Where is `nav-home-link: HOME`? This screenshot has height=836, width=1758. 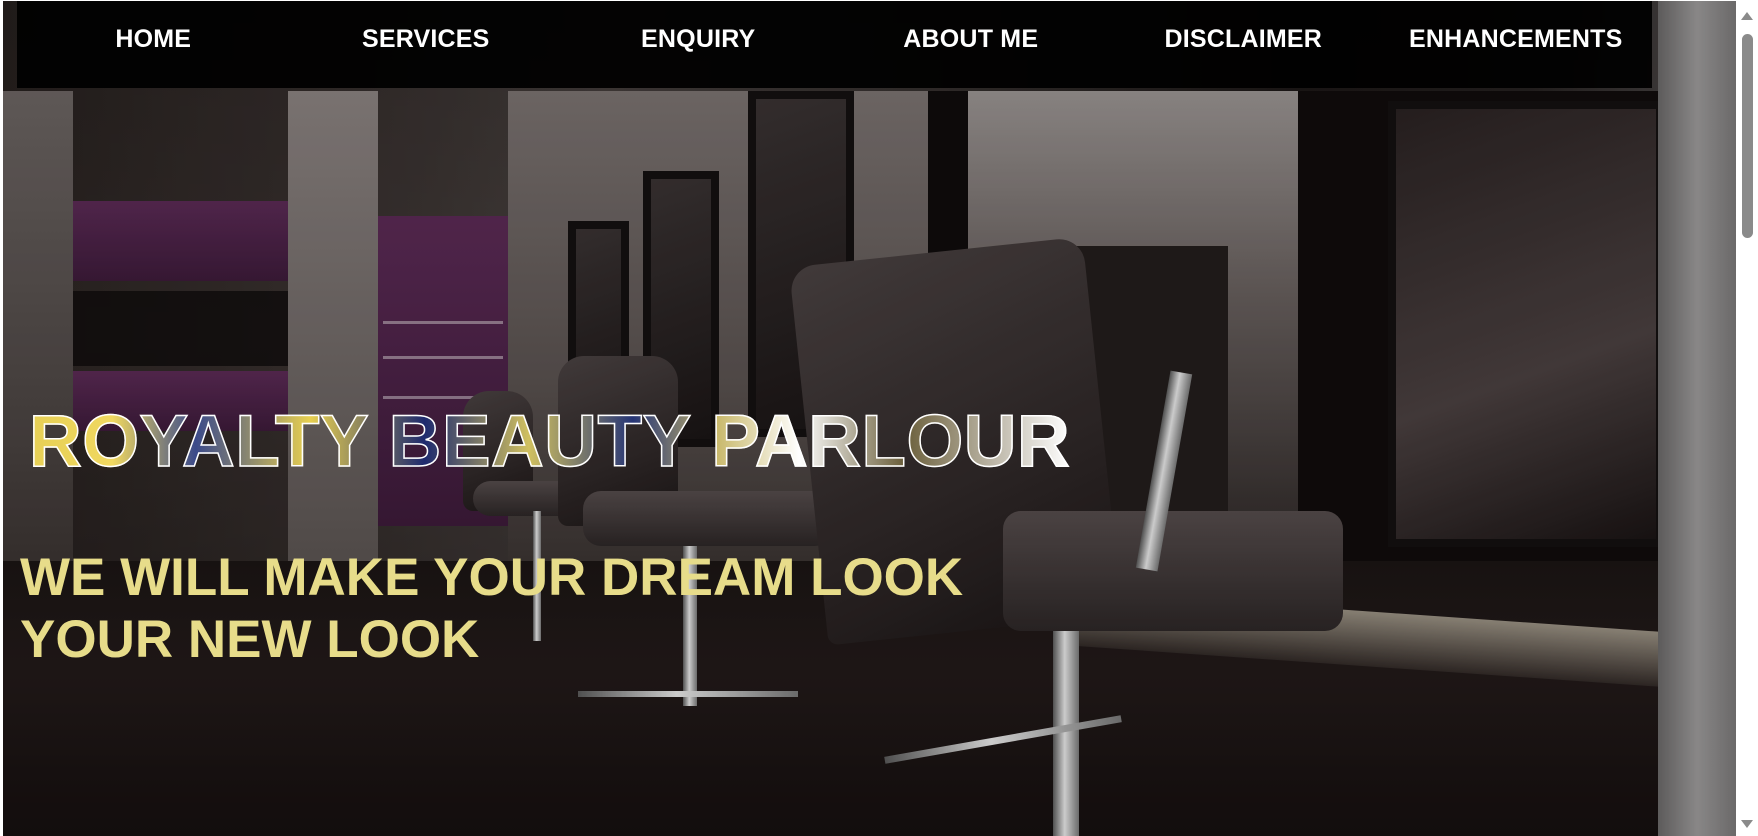
nav-home-link: HOME is located at coordinates (153, 39).